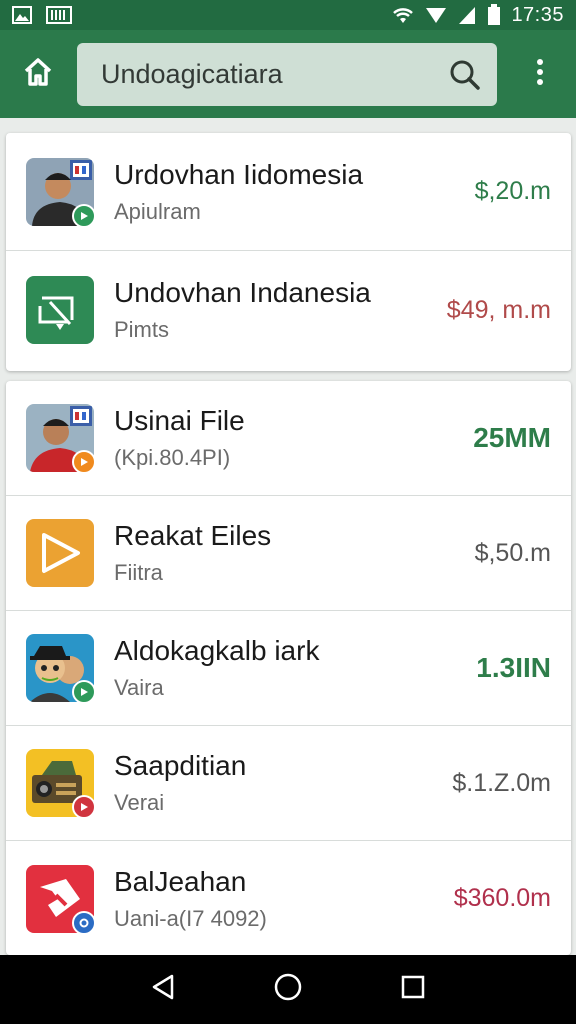 The height and width of the screenshot is (1024, 576). What do you see at coordinates (239, 174) in the screenshot?
I see `item-title: Urdovhan Iidomesia` at bounding box center [239, 174].